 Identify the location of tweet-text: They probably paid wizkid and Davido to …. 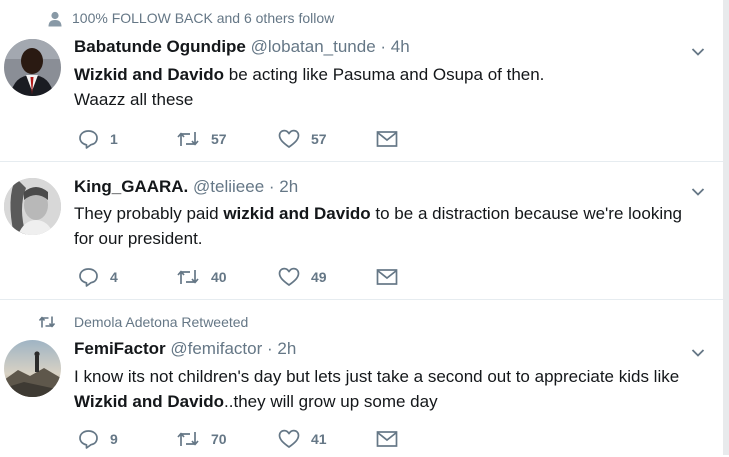
(392, 226).